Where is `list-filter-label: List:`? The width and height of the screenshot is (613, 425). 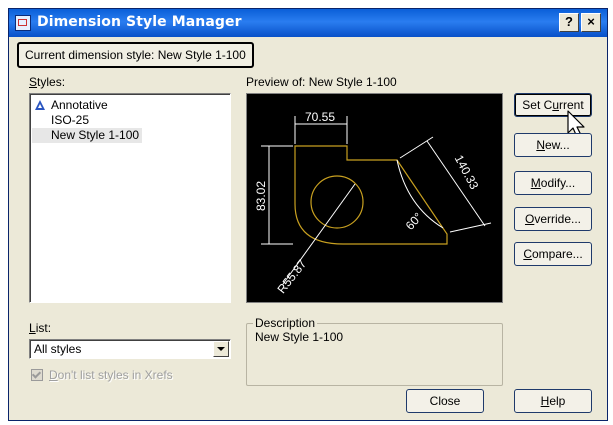 list-filter-label: List: is located at coordinates (40, 328).